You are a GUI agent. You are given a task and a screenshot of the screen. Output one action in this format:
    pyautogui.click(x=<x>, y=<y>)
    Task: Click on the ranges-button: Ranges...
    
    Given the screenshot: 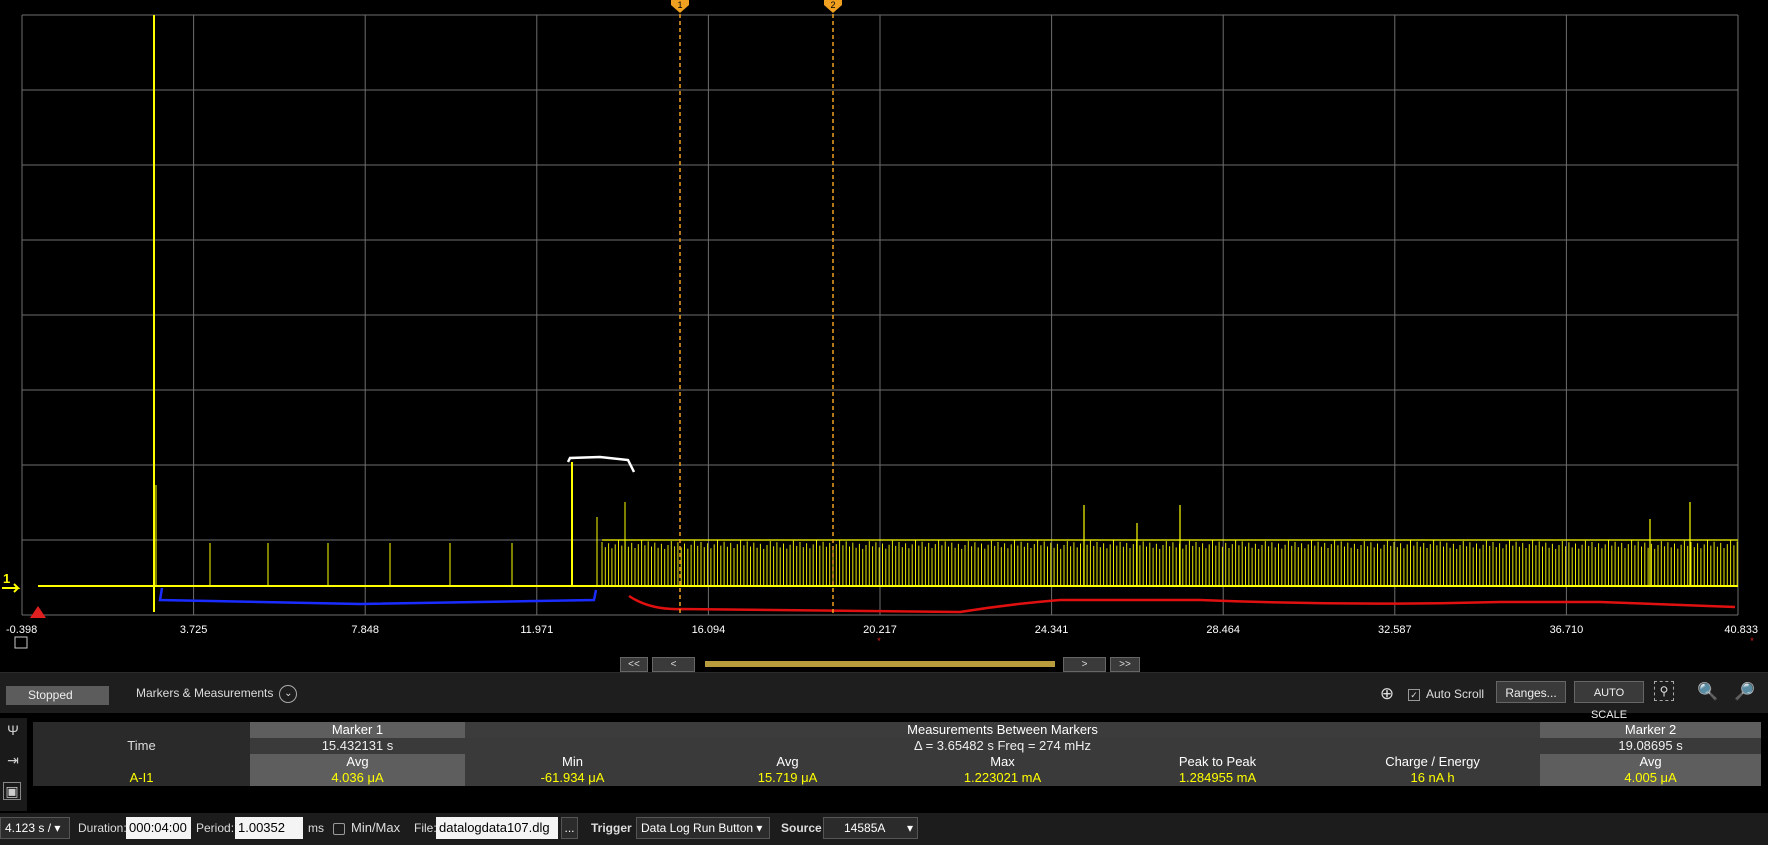 What is the action you would take?
    pyautogui.click(x=1531, y=692)
    